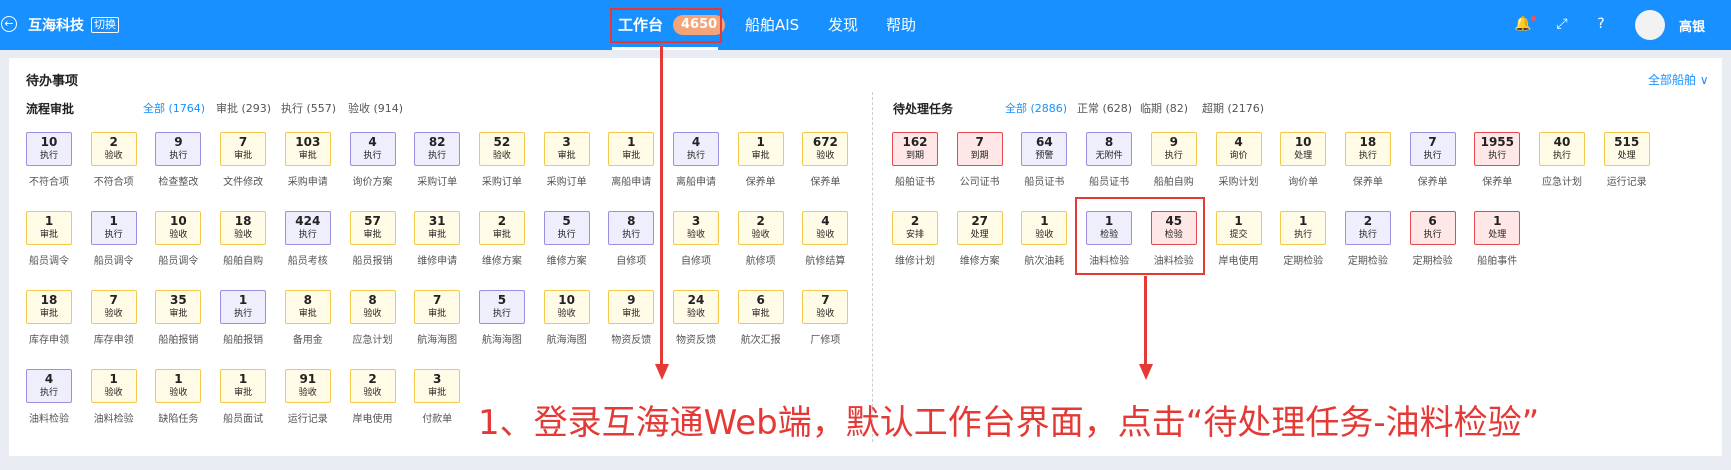 The height and width of the screenshot is (470, 1731). I want to click on tile-badge: 9 执行, so click(178, 149).